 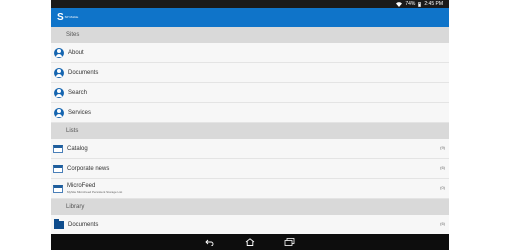 I want to click on app-logo: S SP Mobile, so click(x=67, y=17).